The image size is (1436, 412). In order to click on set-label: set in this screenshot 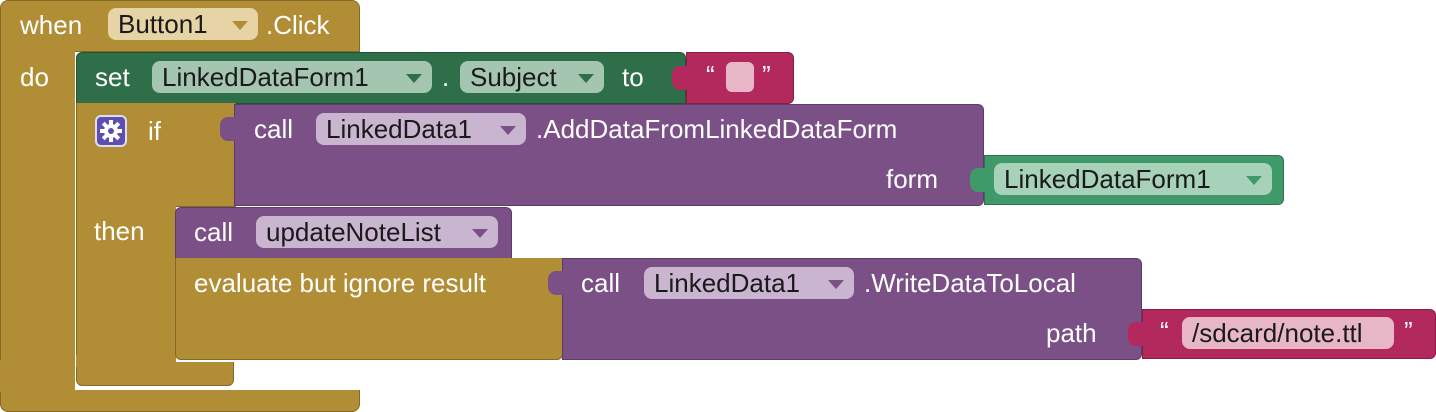, I will do `click(112, 77)`.